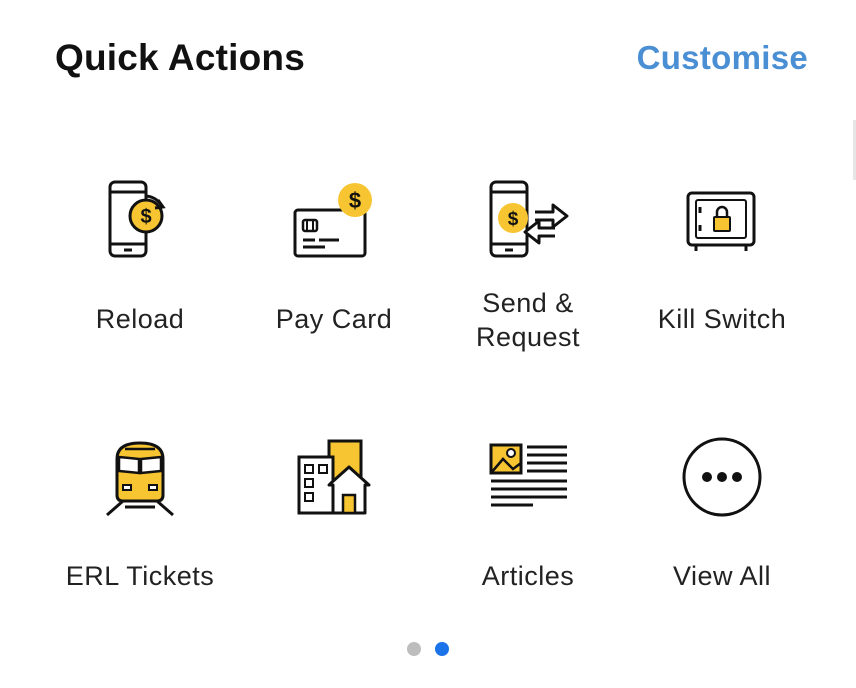 The height and width of the screenshot is (688, 856). Describe the element at coordinates (140, 480) in the screenshot. I see `train-icon` at that location.